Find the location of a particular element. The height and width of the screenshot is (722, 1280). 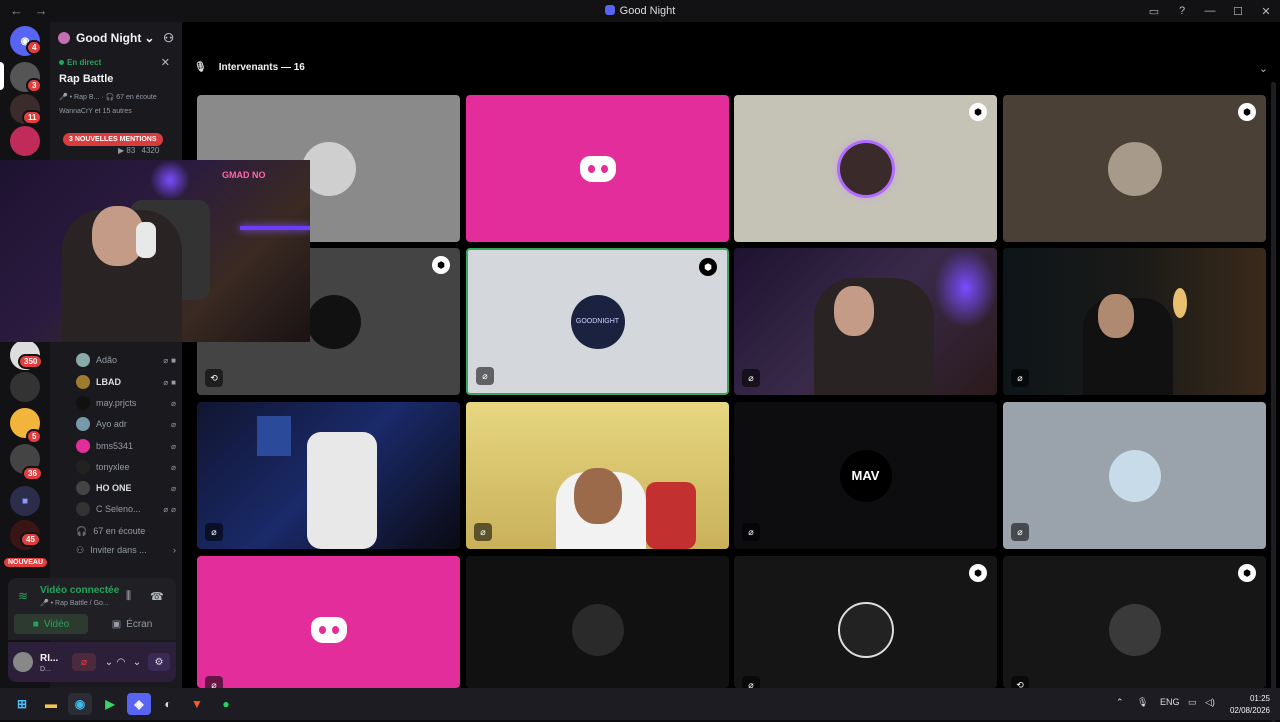

lamp is located at coordinates (1180, 303).